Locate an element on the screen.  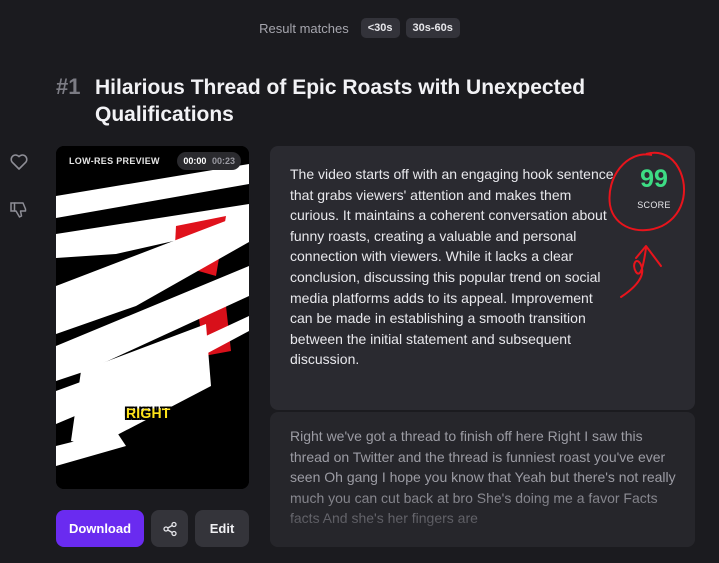
filter-label: Result matches is located at coordinates (304, 28).